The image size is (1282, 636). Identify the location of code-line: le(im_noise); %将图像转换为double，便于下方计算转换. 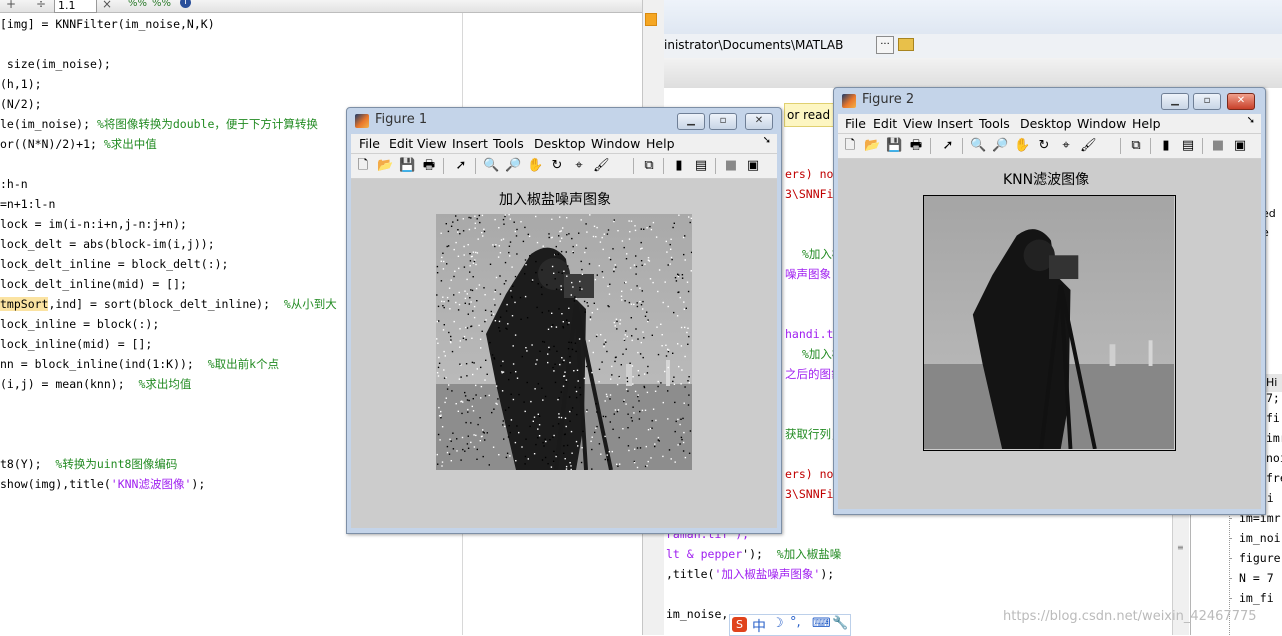
(159, 124).